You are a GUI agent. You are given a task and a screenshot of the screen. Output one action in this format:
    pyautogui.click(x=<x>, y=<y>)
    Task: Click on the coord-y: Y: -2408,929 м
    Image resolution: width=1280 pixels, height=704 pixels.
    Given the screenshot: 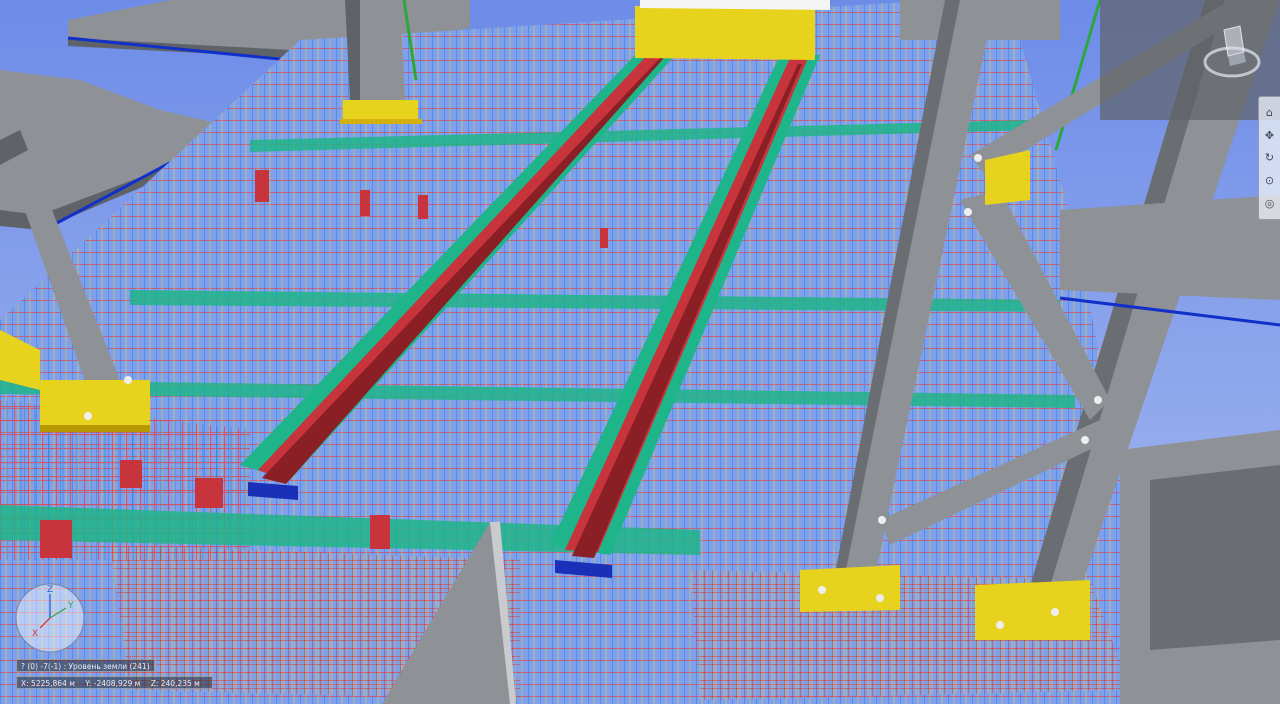 What is the action you would take?
    pyautogui.click(x=113, y=683)
    